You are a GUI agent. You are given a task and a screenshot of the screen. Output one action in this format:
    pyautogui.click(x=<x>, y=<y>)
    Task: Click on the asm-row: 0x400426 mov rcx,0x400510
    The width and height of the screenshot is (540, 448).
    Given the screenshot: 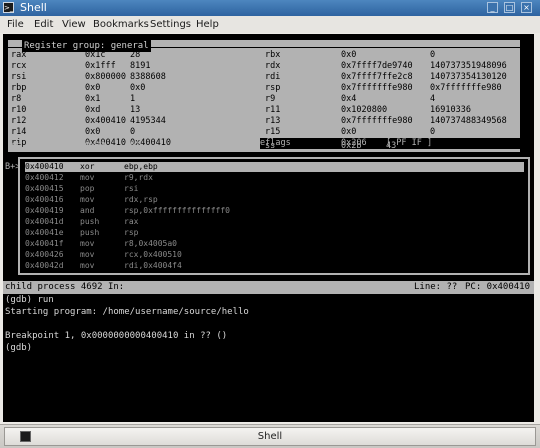 What is the action you would take?
    pyautogui.click(x=274, y=255)
    